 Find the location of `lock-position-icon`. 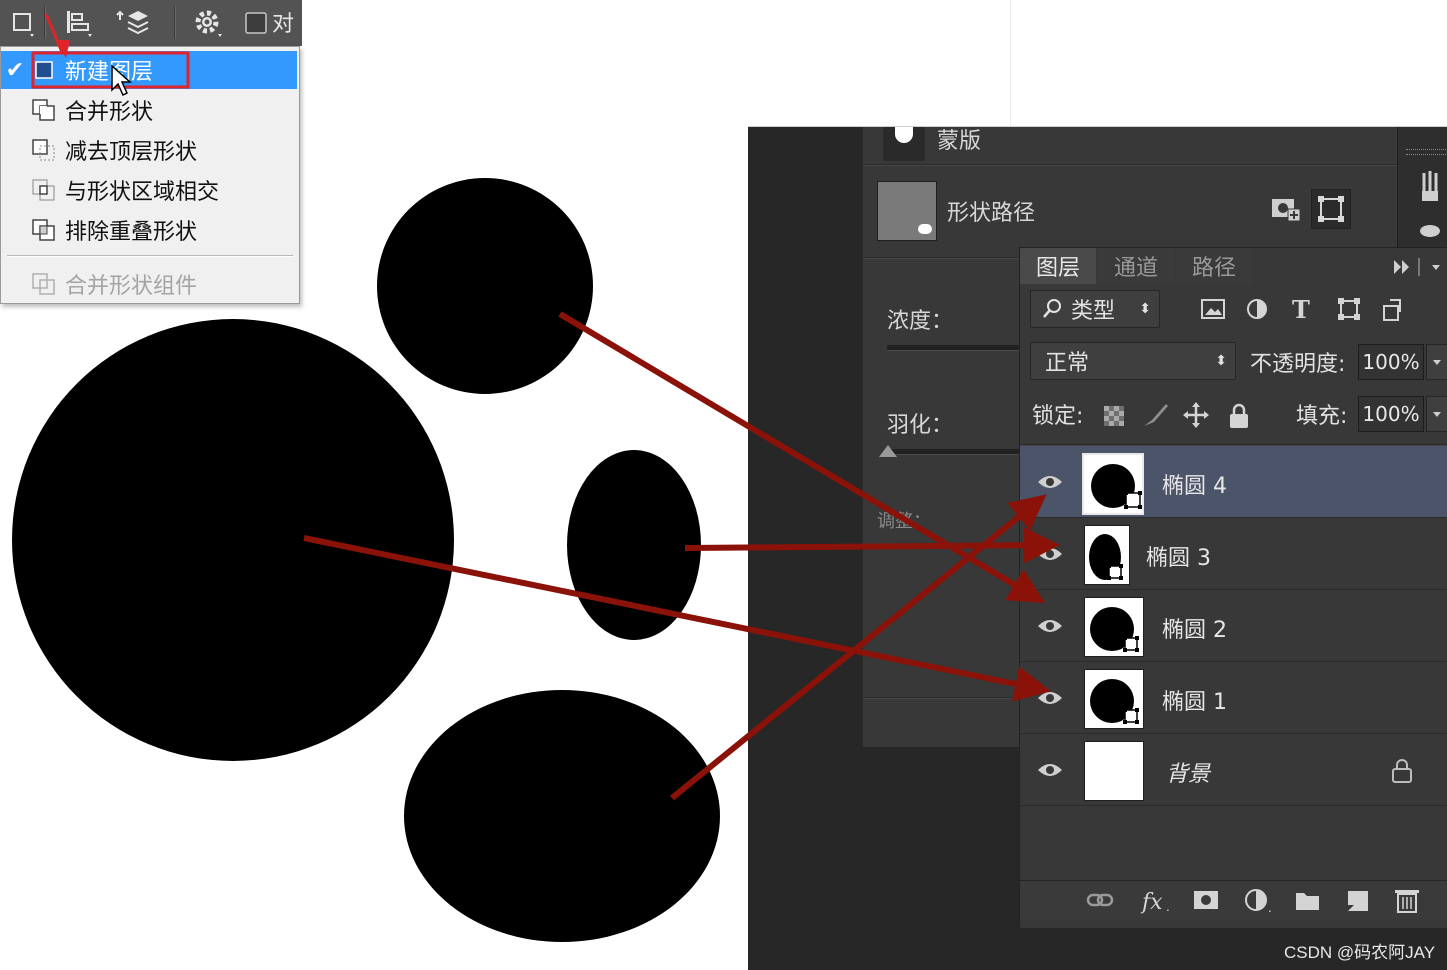

lock-position-icon is located at coordinates (1196, 415).